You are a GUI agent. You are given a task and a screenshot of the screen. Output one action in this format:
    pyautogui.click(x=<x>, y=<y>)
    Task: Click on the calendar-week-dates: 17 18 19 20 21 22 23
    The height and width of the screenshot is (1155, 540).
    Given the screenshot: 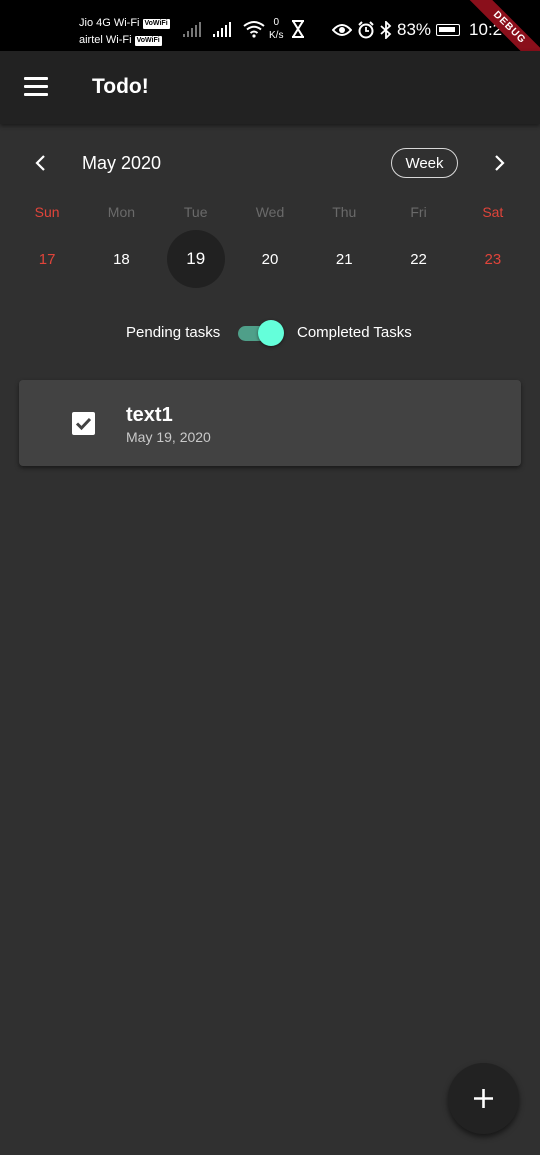 What is the action you would take?
    pyautogui.click(x=270, y=259)
    